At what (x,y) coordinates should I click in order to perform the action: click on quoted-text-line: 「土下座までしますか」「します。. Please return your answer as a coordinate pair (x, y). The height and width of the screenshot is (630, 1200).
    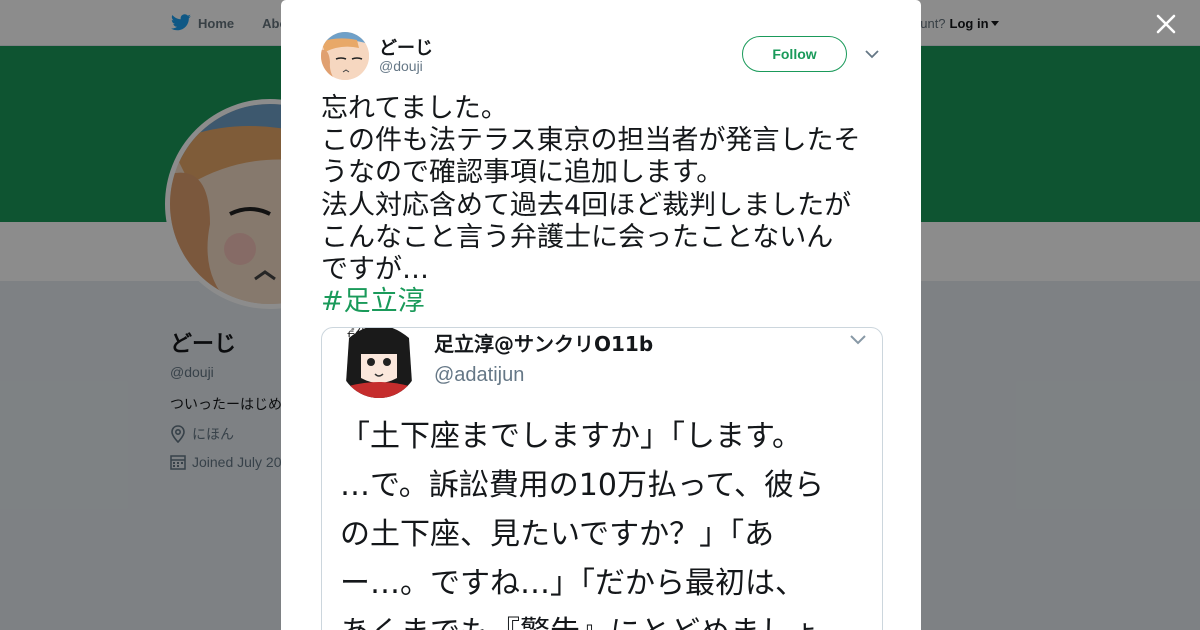
    Looking at the image, I should click on (571, 436).